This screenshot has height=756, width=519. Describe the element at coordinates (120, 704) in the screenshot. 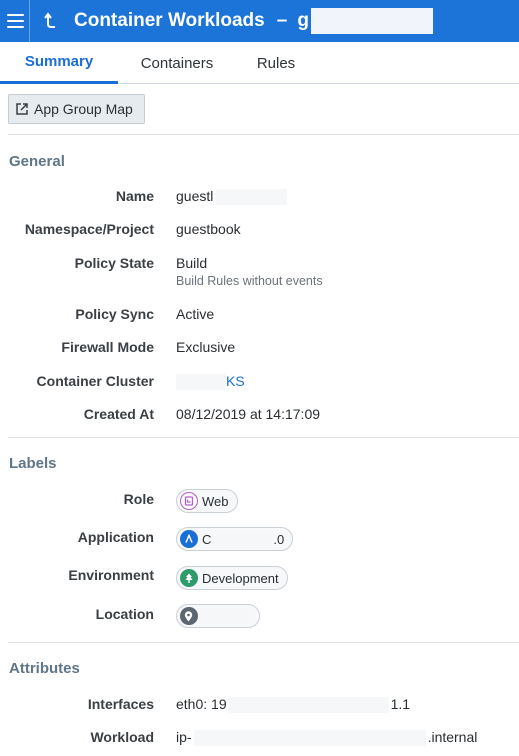

I see `field-label: Interfaces` at that location.